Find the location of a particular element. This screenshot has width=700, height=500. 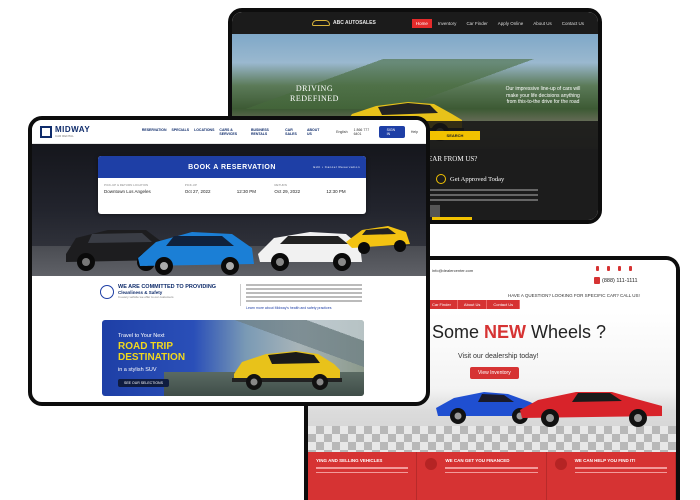

return-date-label: RETURN is located at coordinates (280, 185).